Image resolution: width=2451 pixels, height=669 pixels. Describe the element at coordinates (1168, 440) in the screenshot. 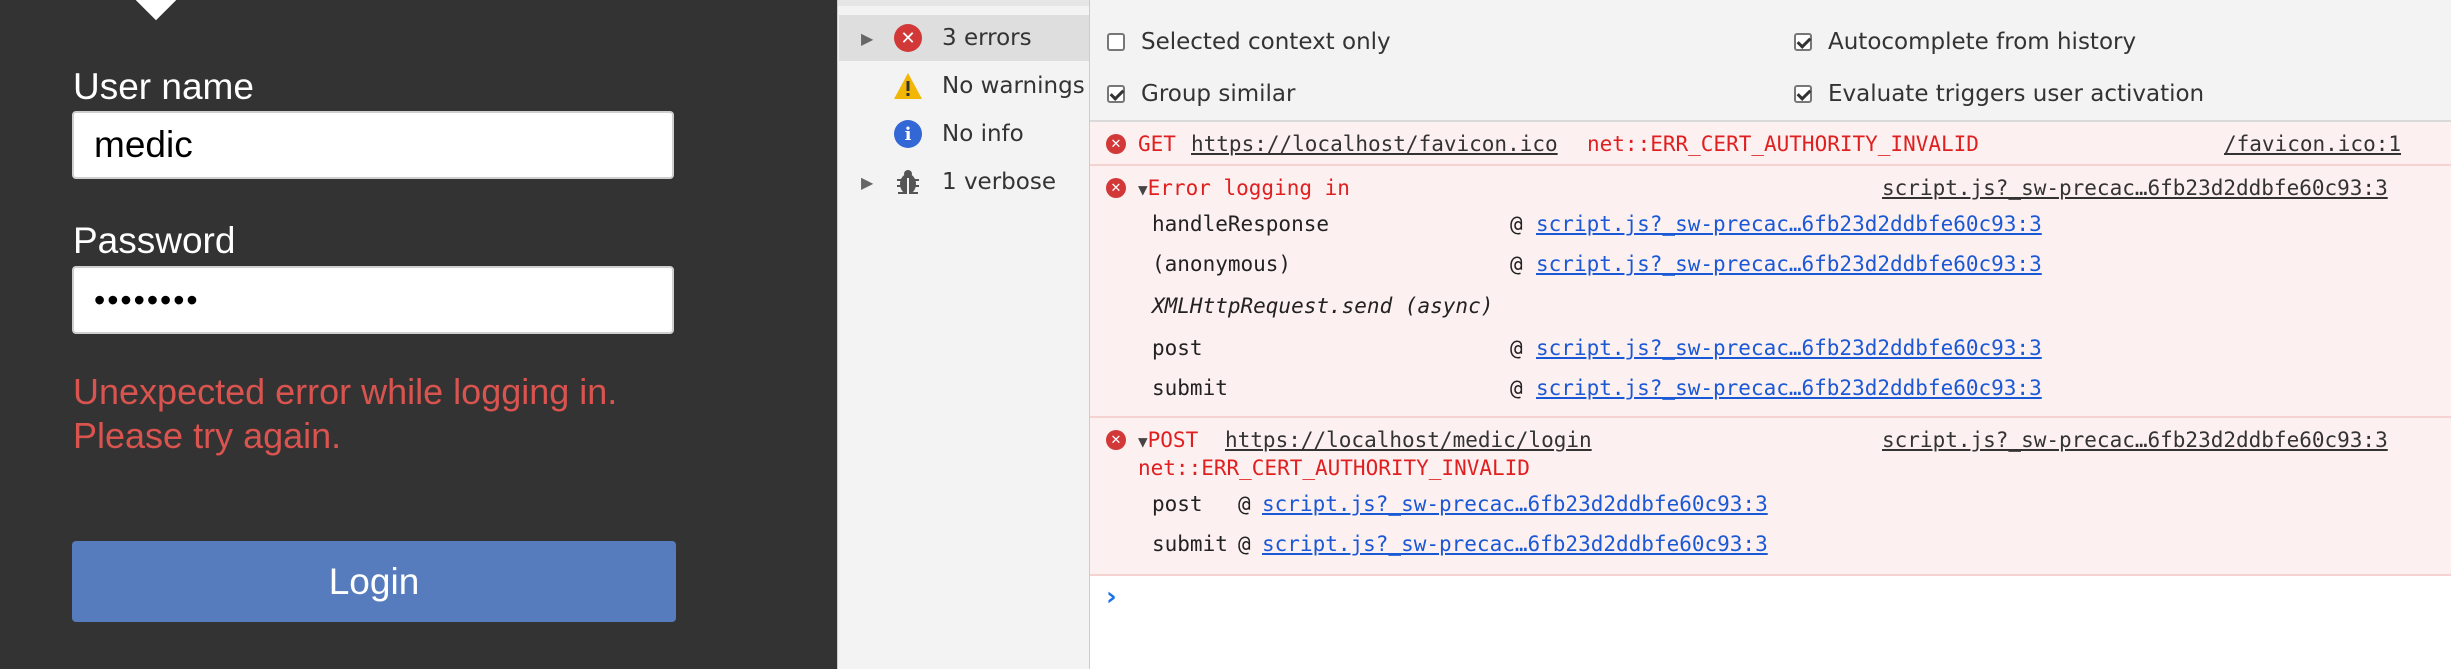

I see `request-method: ▼POST` at that location.